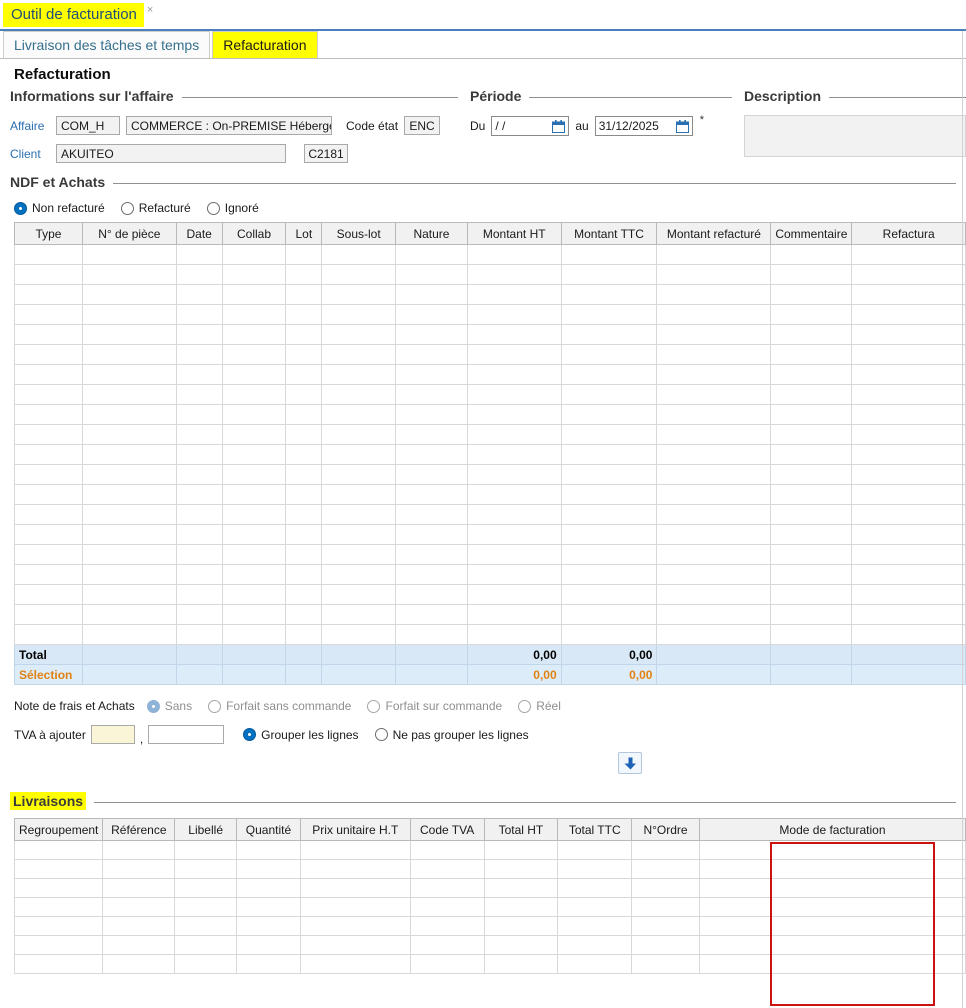  Describe the element at coordinates (451, 735) in the screenshot. I see `radio-ne-pas-grouper-les-lignes: Ne pas grouper les lignes` at that location.